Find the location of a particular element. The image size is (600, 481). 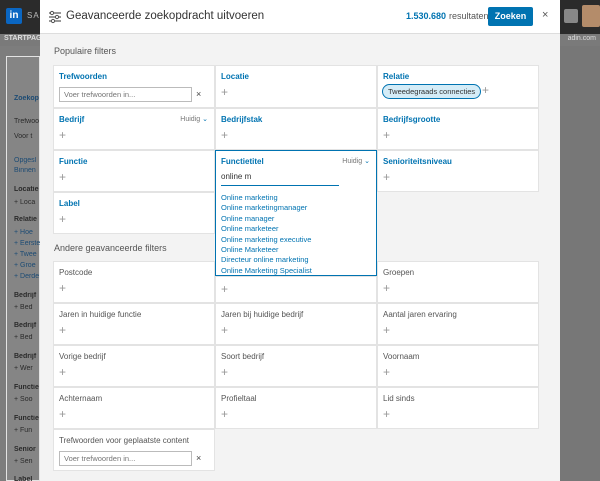

profile-avatar is located at coordinates (591, 16).